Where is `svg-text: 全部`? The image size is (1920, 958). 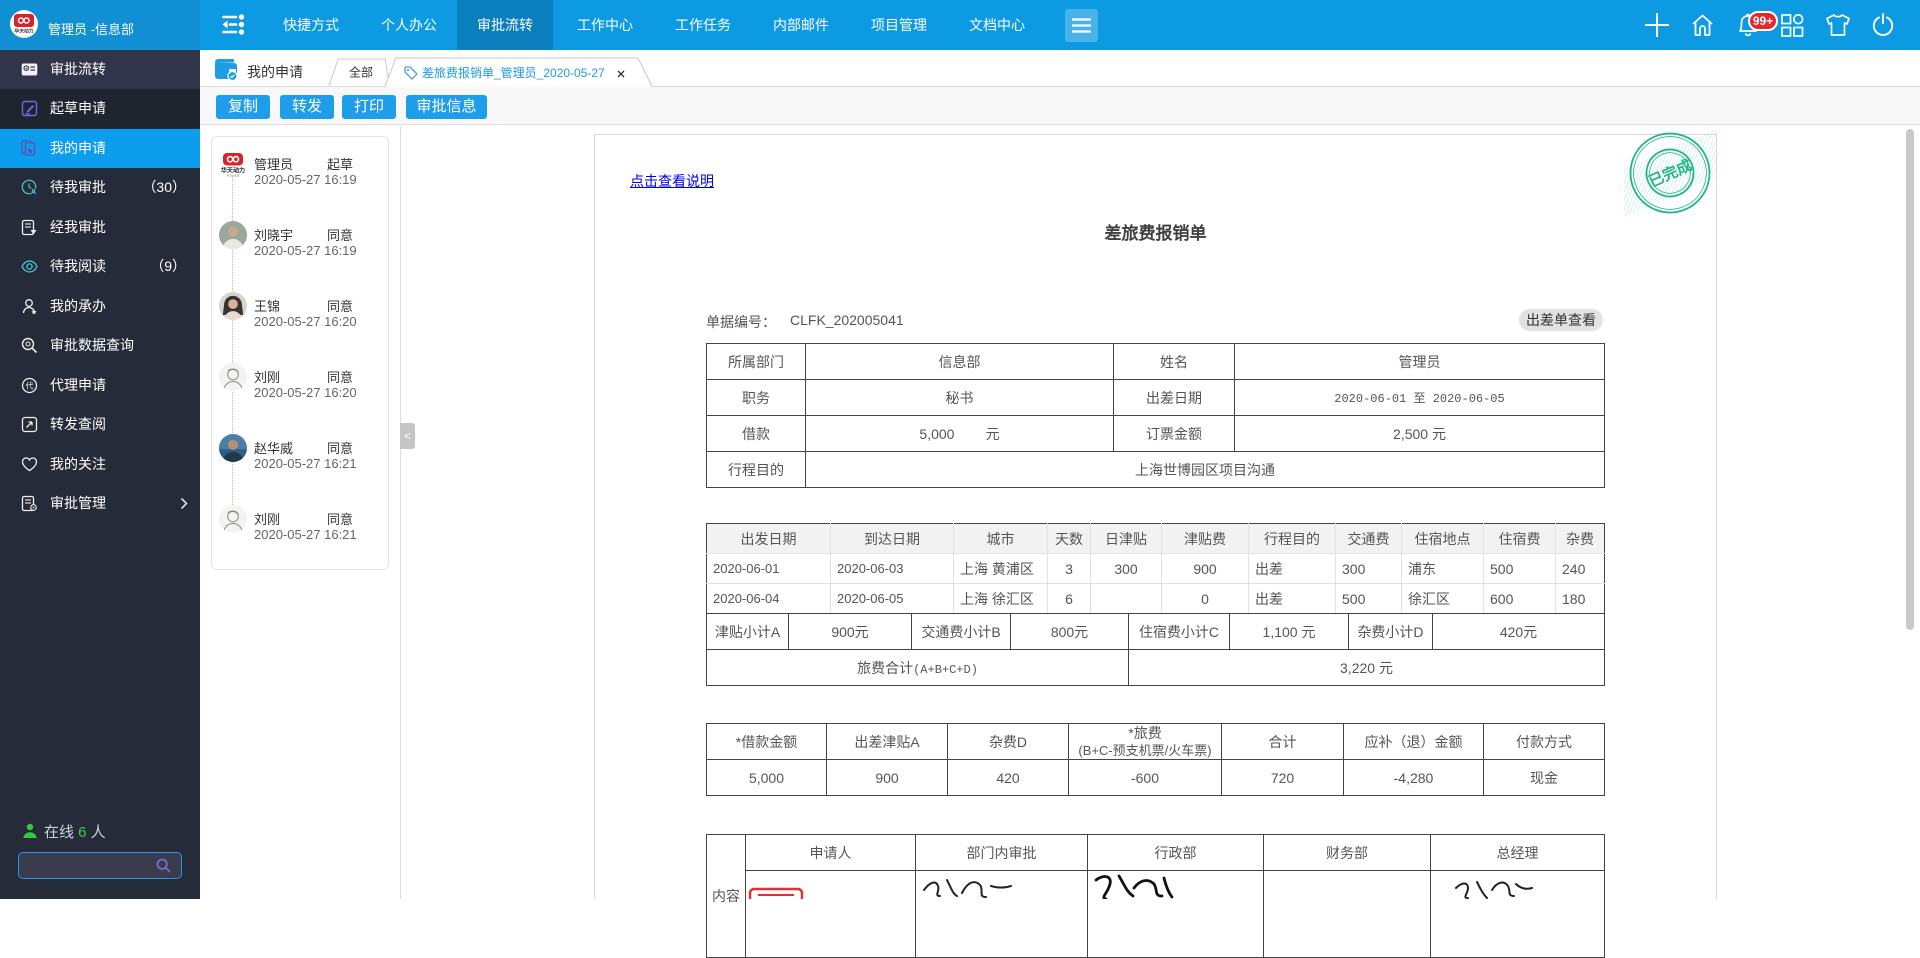
svg-text: 全部 is located at coordinates (361, 72).